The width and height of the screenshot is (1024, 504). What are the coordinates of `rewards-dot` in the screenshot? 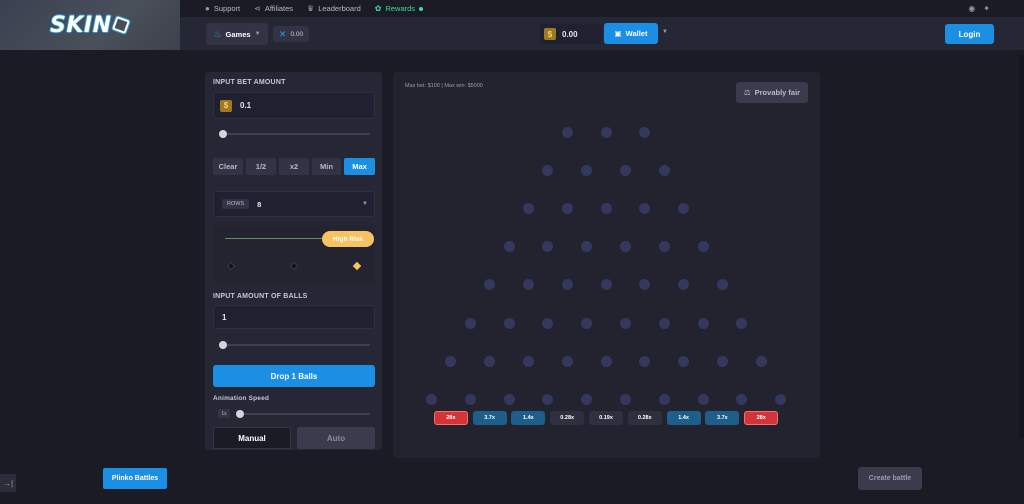 It's located at (421, 8).